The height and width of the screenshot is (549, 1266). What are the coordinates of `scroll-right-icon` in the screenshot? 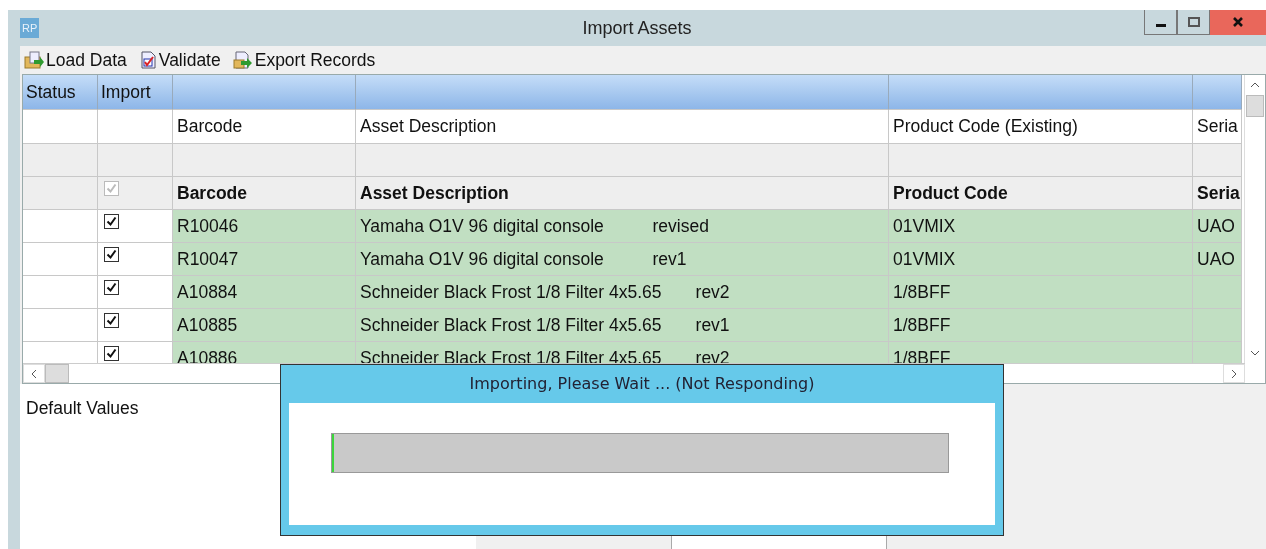 It's located at (1234, 373).